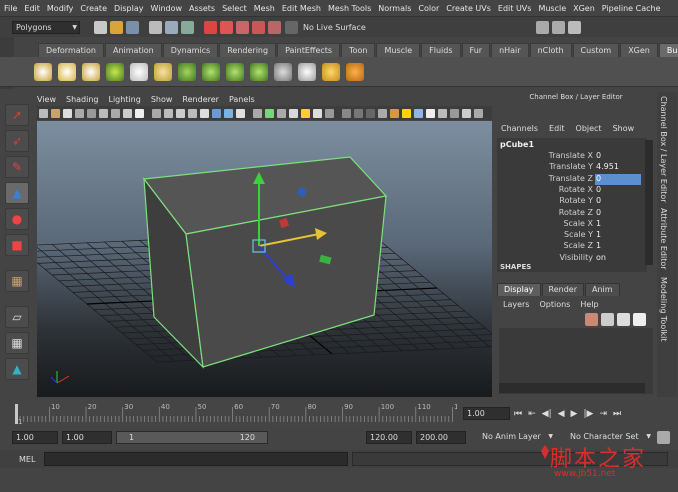 This screenshot has width=678, height=492. I want to click on attr-row-rotate-y: Rotate Y0, so click(572, 201).